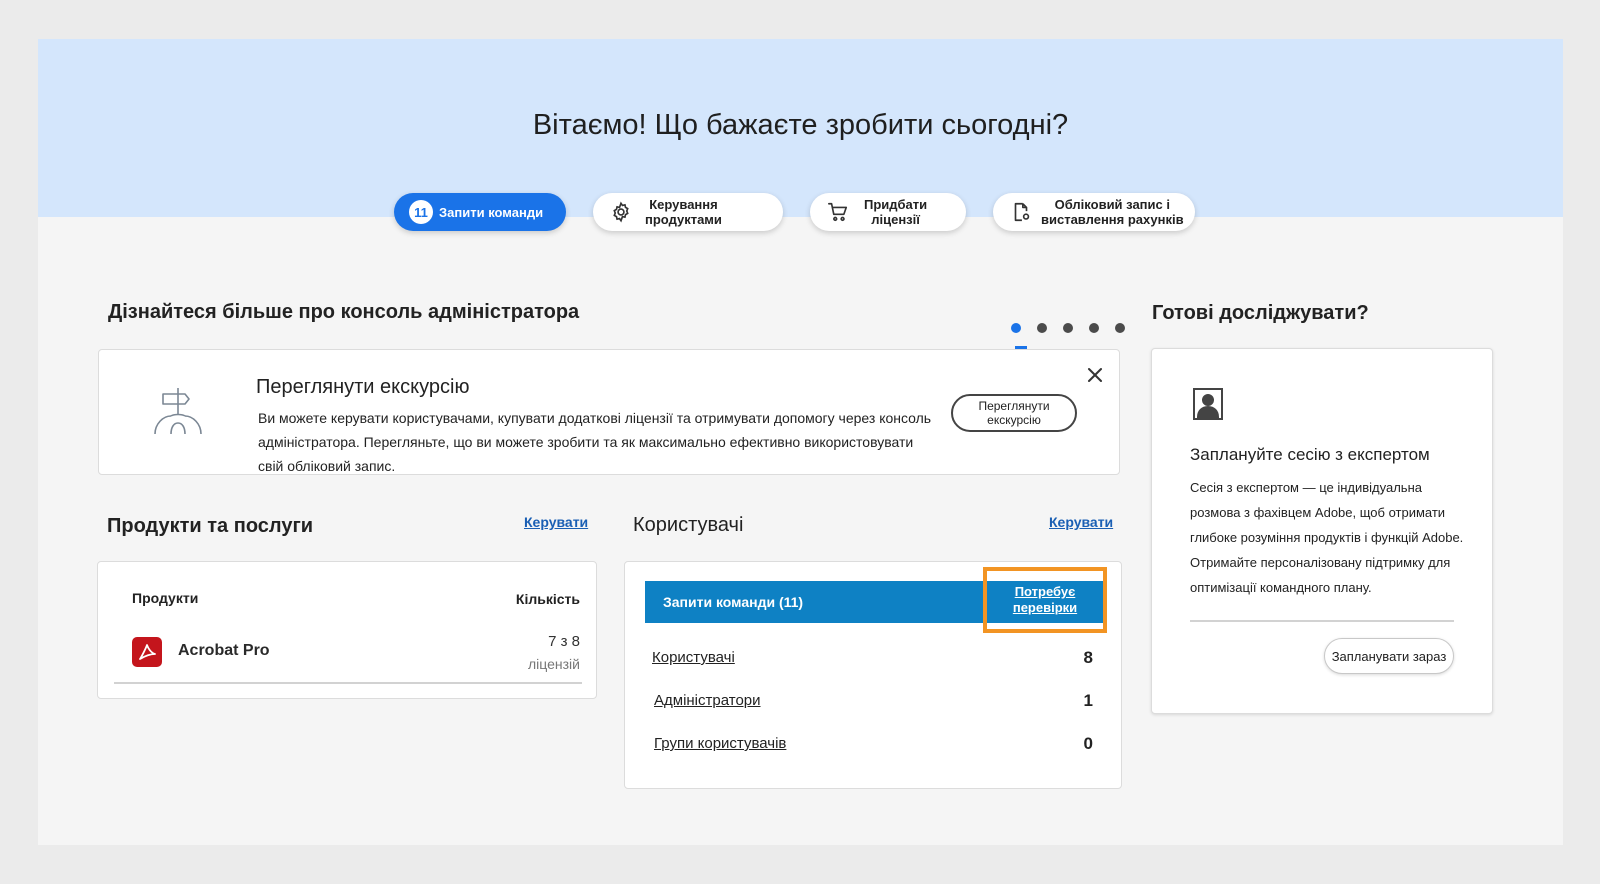  Describe the element at coordinates (1310, 454) in the screenshot. I see `expert-card-title: Заплануйте сесію з експертом` at that location.